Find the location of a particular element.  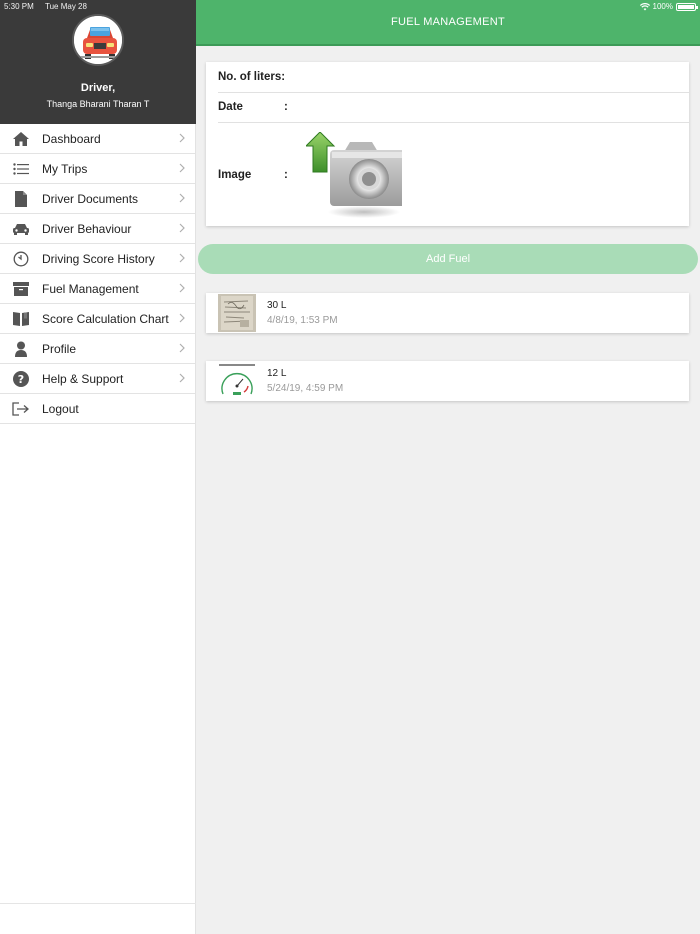

document-icon is located at coordinates (21, 198).